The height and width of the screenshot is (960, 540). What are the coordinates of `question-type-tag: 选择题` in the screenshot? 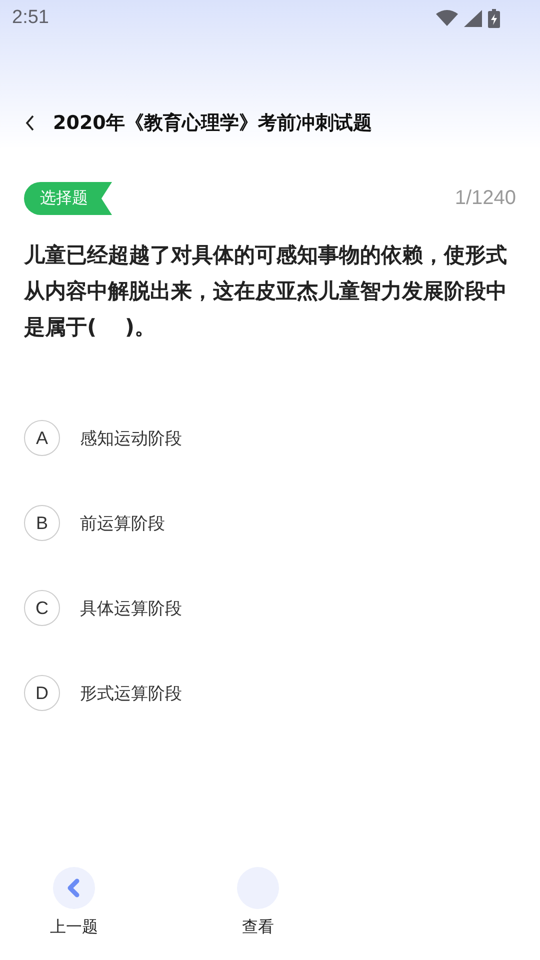 It's located at (68, 198).